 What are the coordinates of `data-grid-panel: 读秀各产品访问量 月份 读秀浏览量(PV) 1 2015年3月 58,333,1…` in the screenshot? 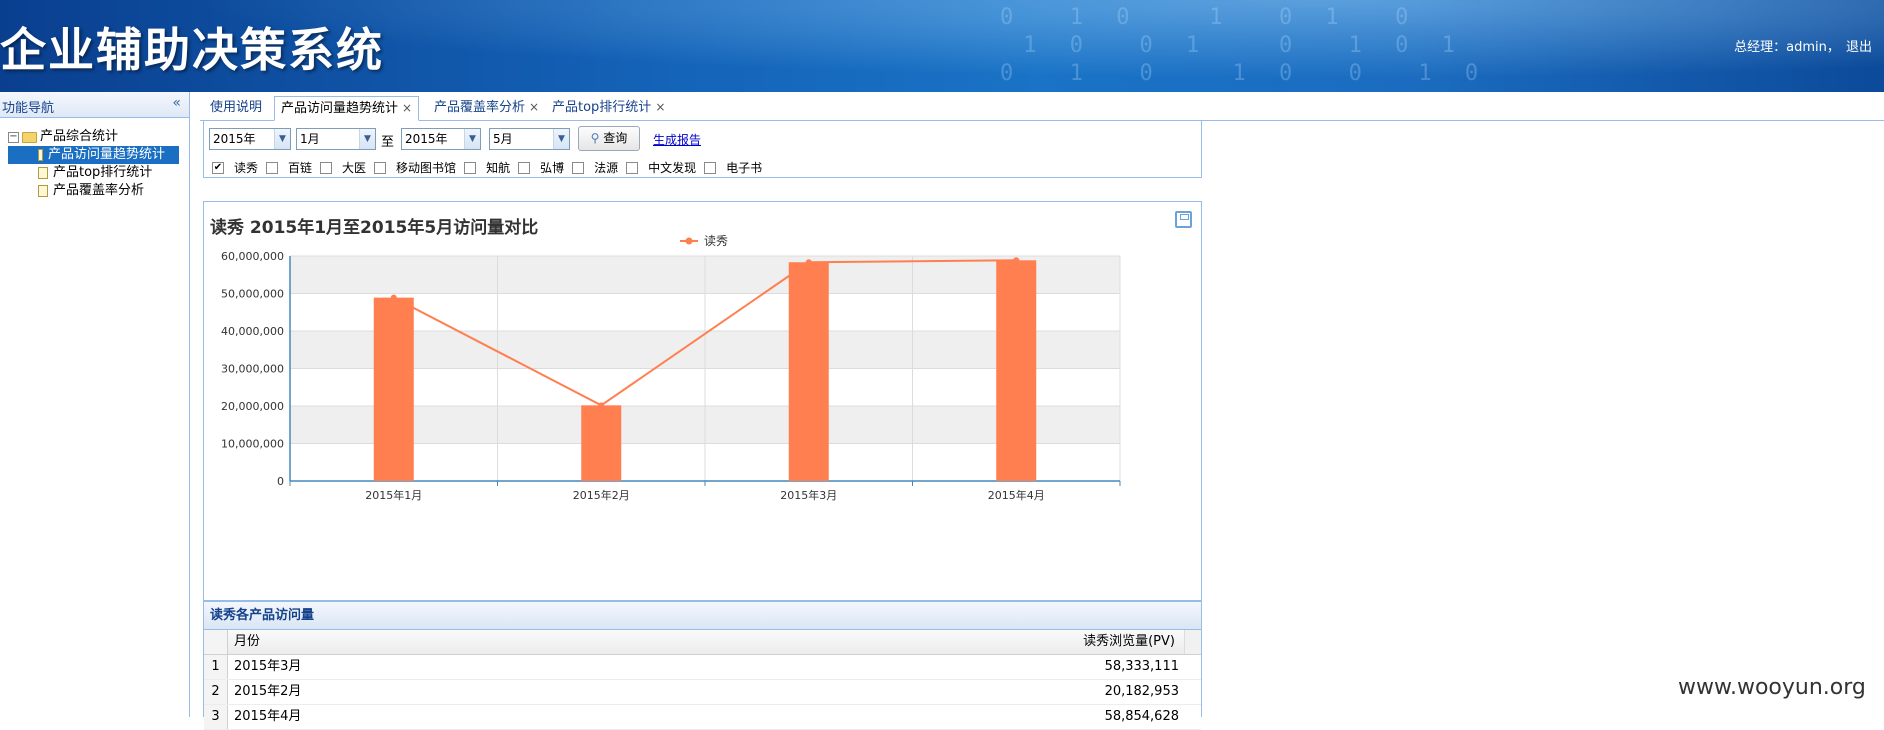 It's located at (702, 665).